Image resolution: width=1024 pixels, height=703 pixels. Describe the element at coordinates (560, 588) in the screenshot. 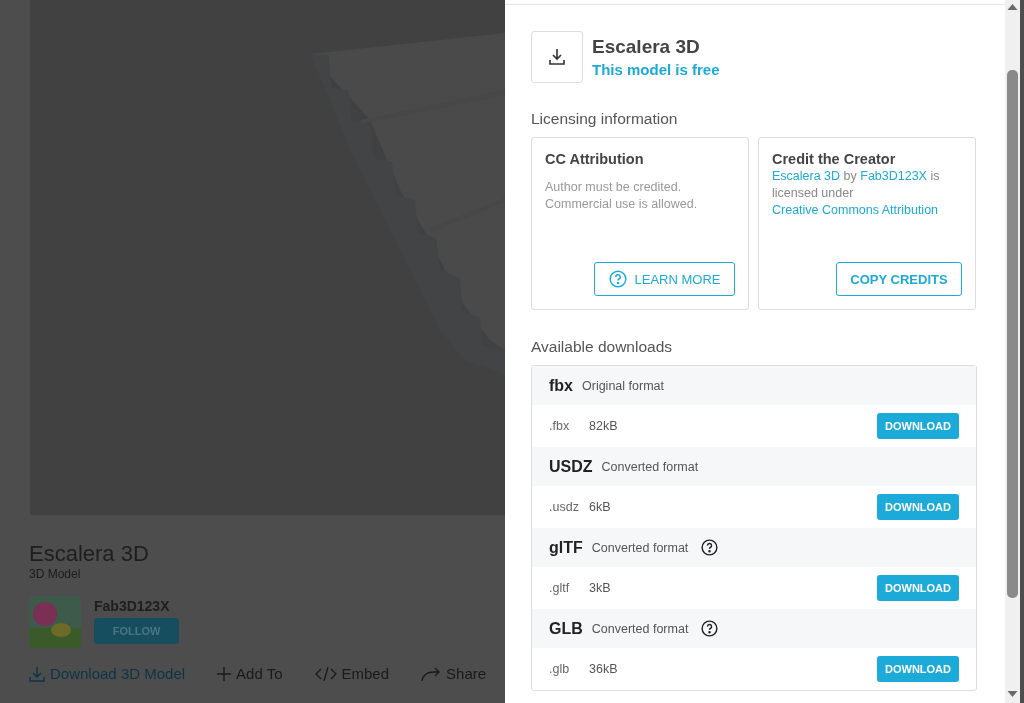

I see `file-extension: .gltf` at that location.